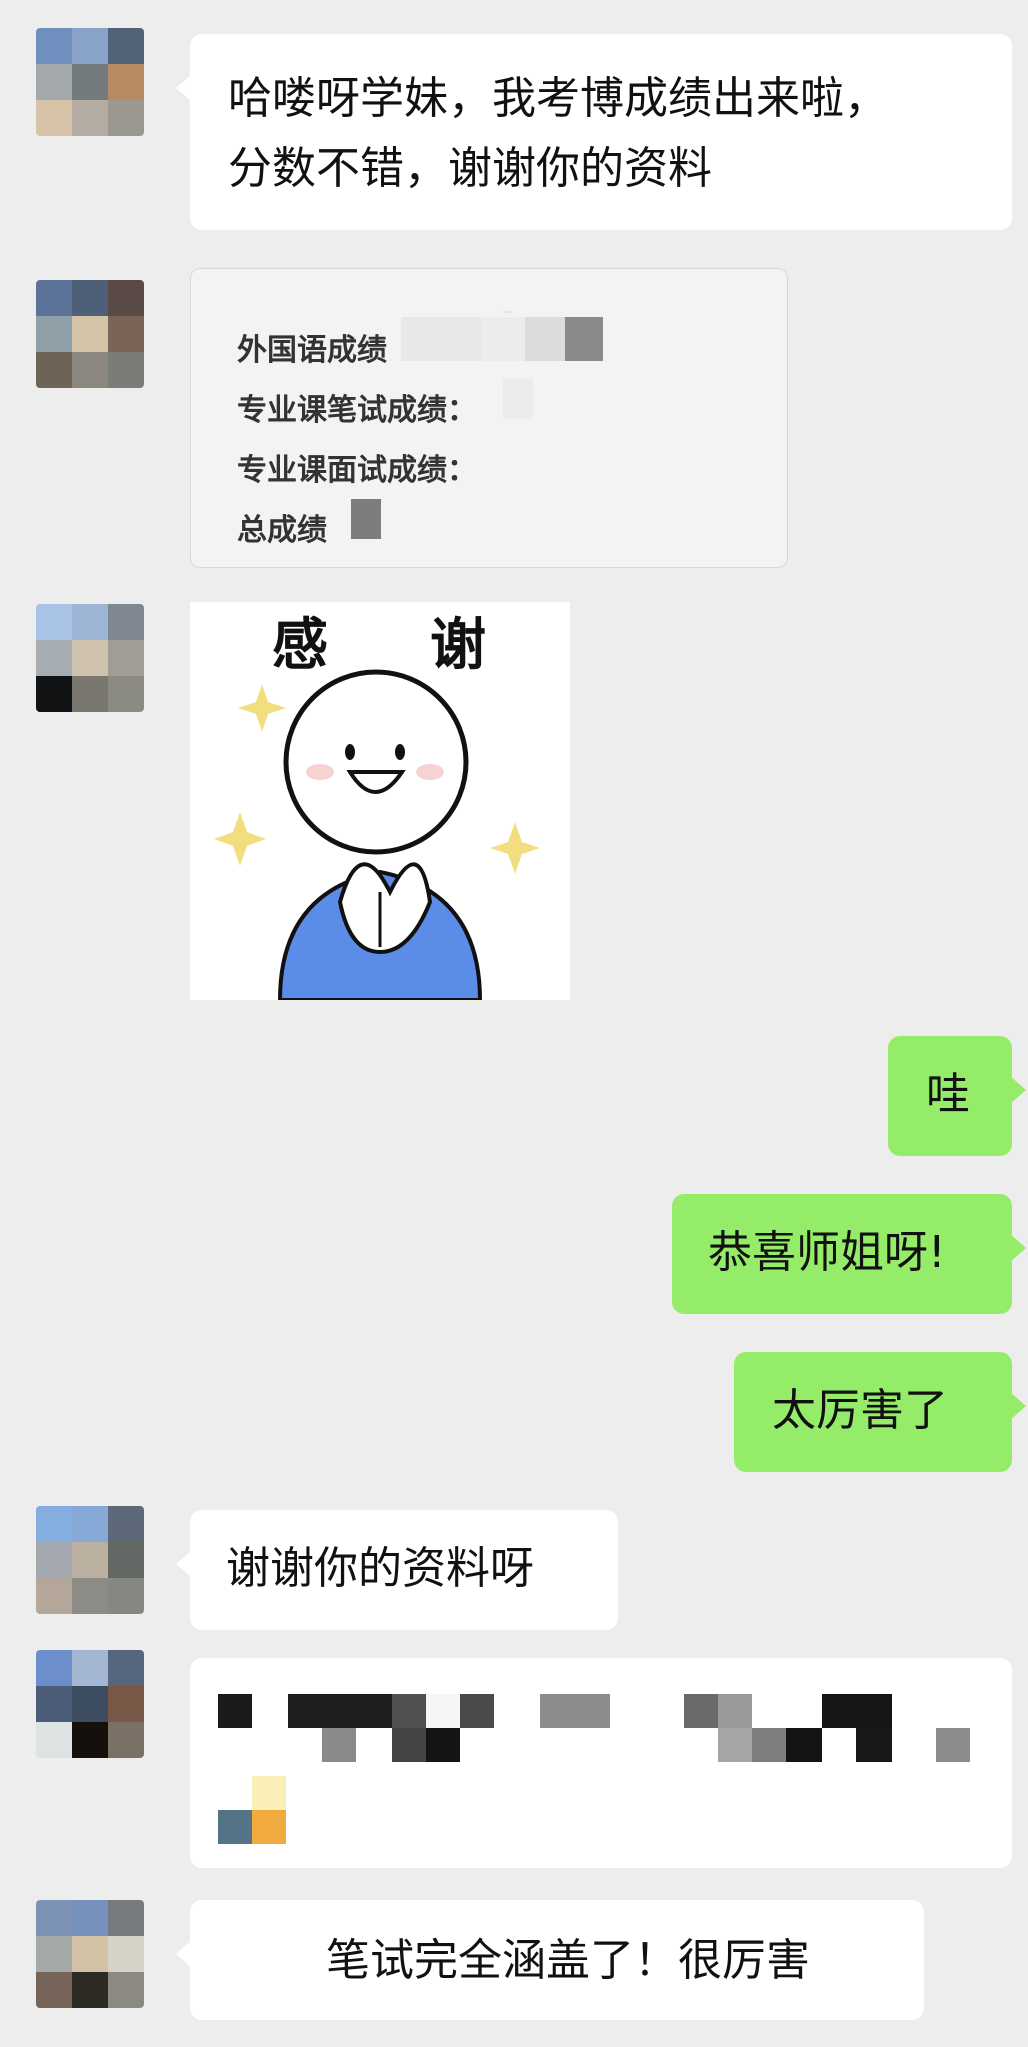 The image size is (1028, 2047). I want to click on message-bubble: 太厉害了, so click(880, 1412).